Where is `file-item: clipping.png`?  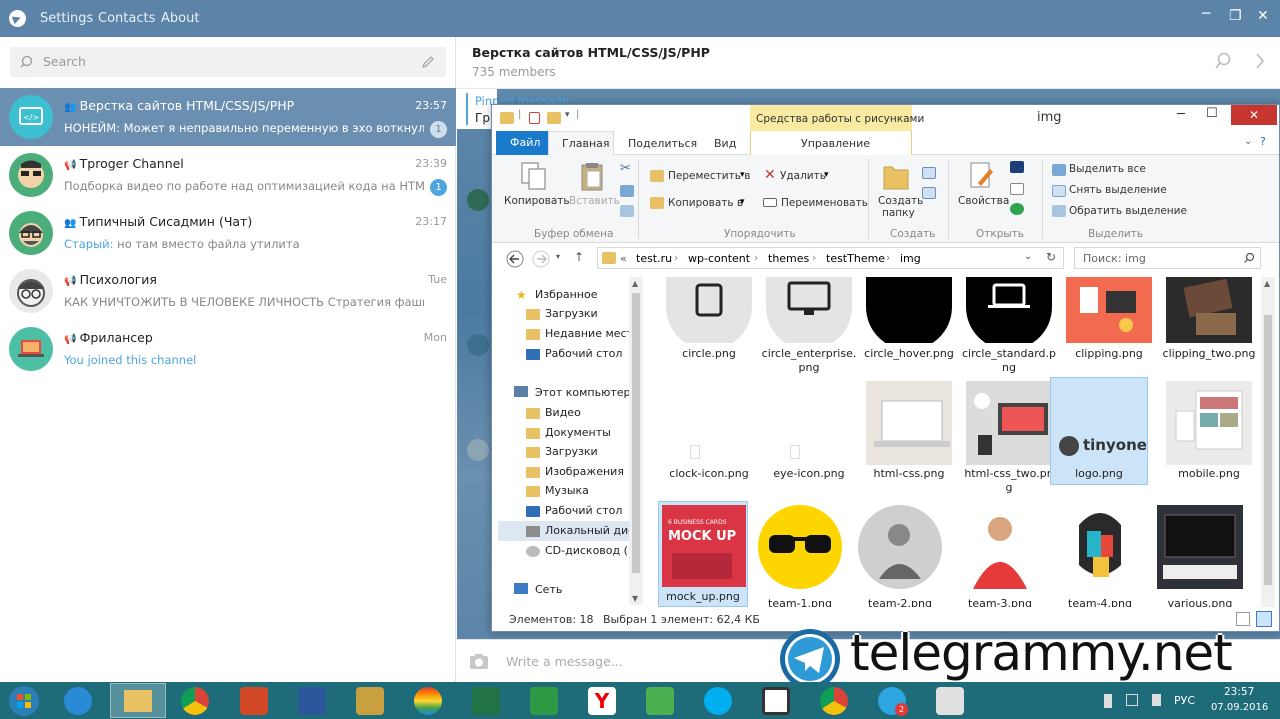 file-item: clipping.png is located at coordinates (1098, 325).